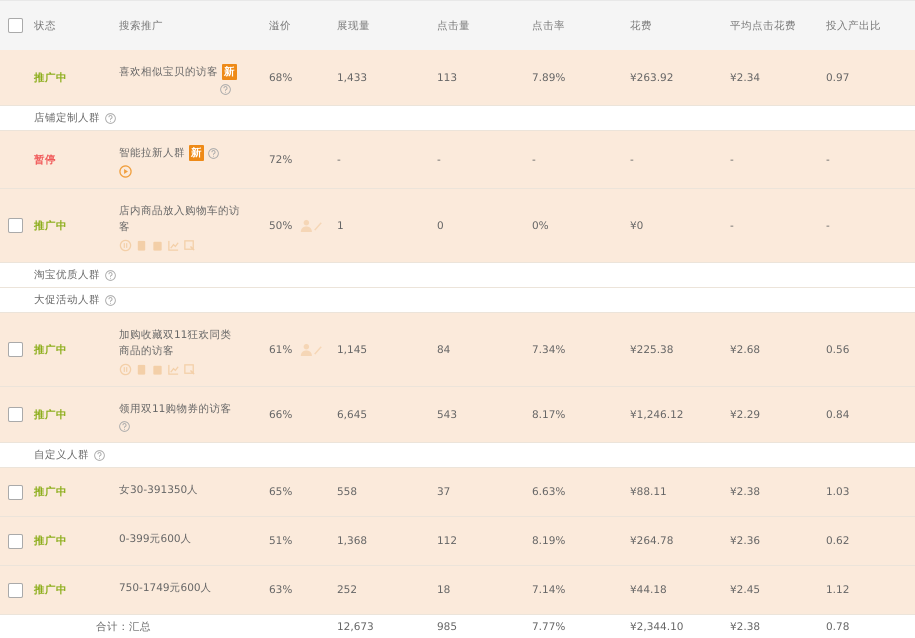 Image resolution: width=915 pixels, height=638 pixels. I want to click on premium-value: 63%, so click(280, 590).